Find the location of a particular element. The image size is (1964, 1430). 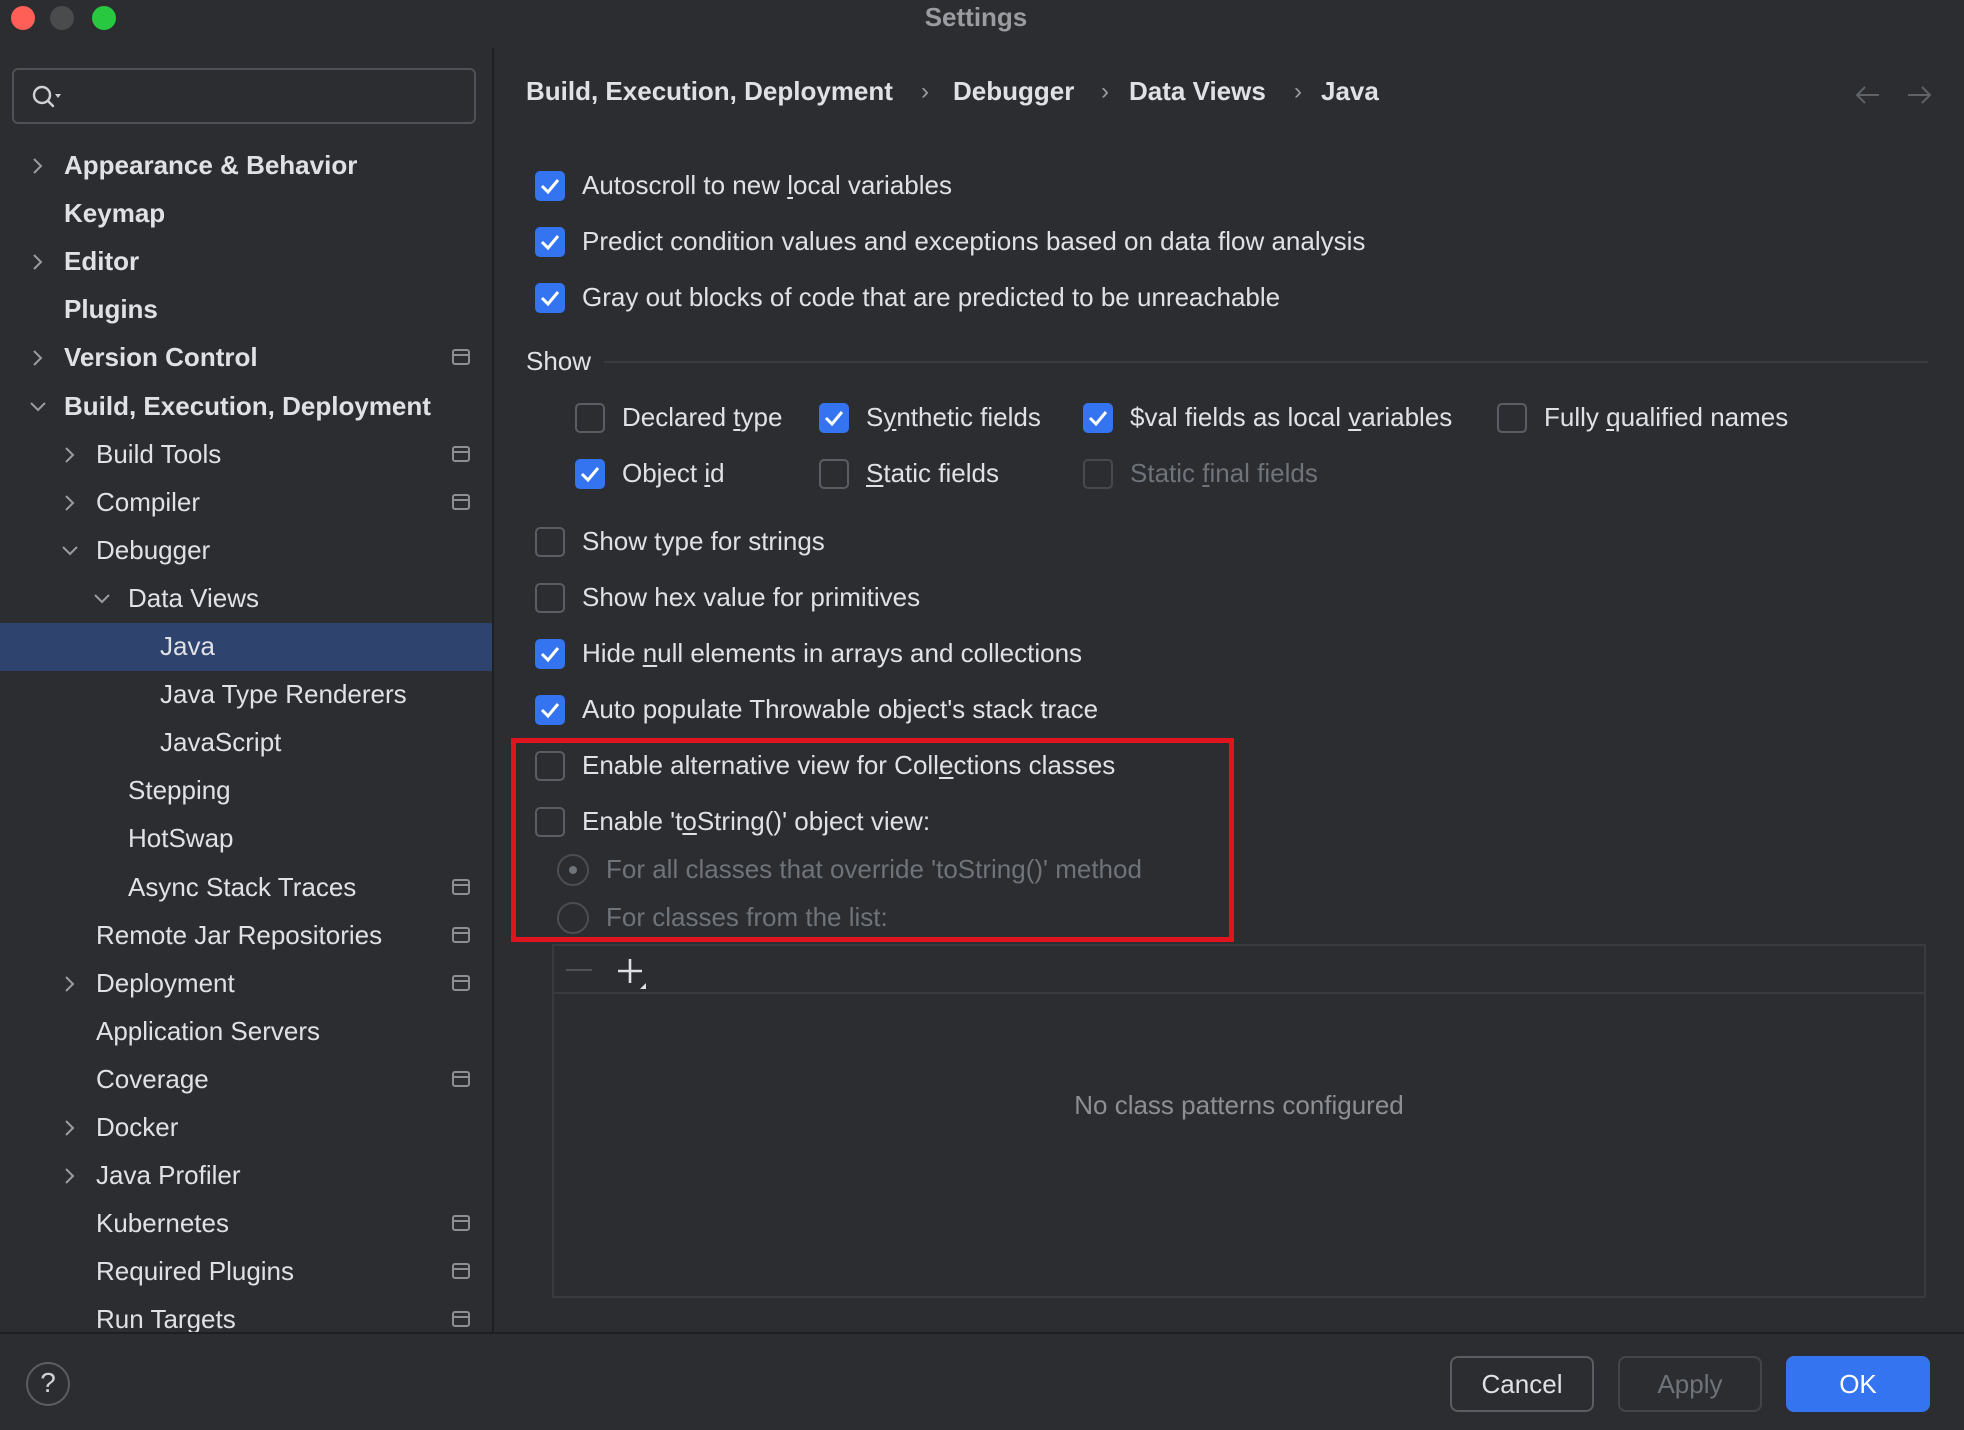

footer-divider is located at coordinates (982, 1333).